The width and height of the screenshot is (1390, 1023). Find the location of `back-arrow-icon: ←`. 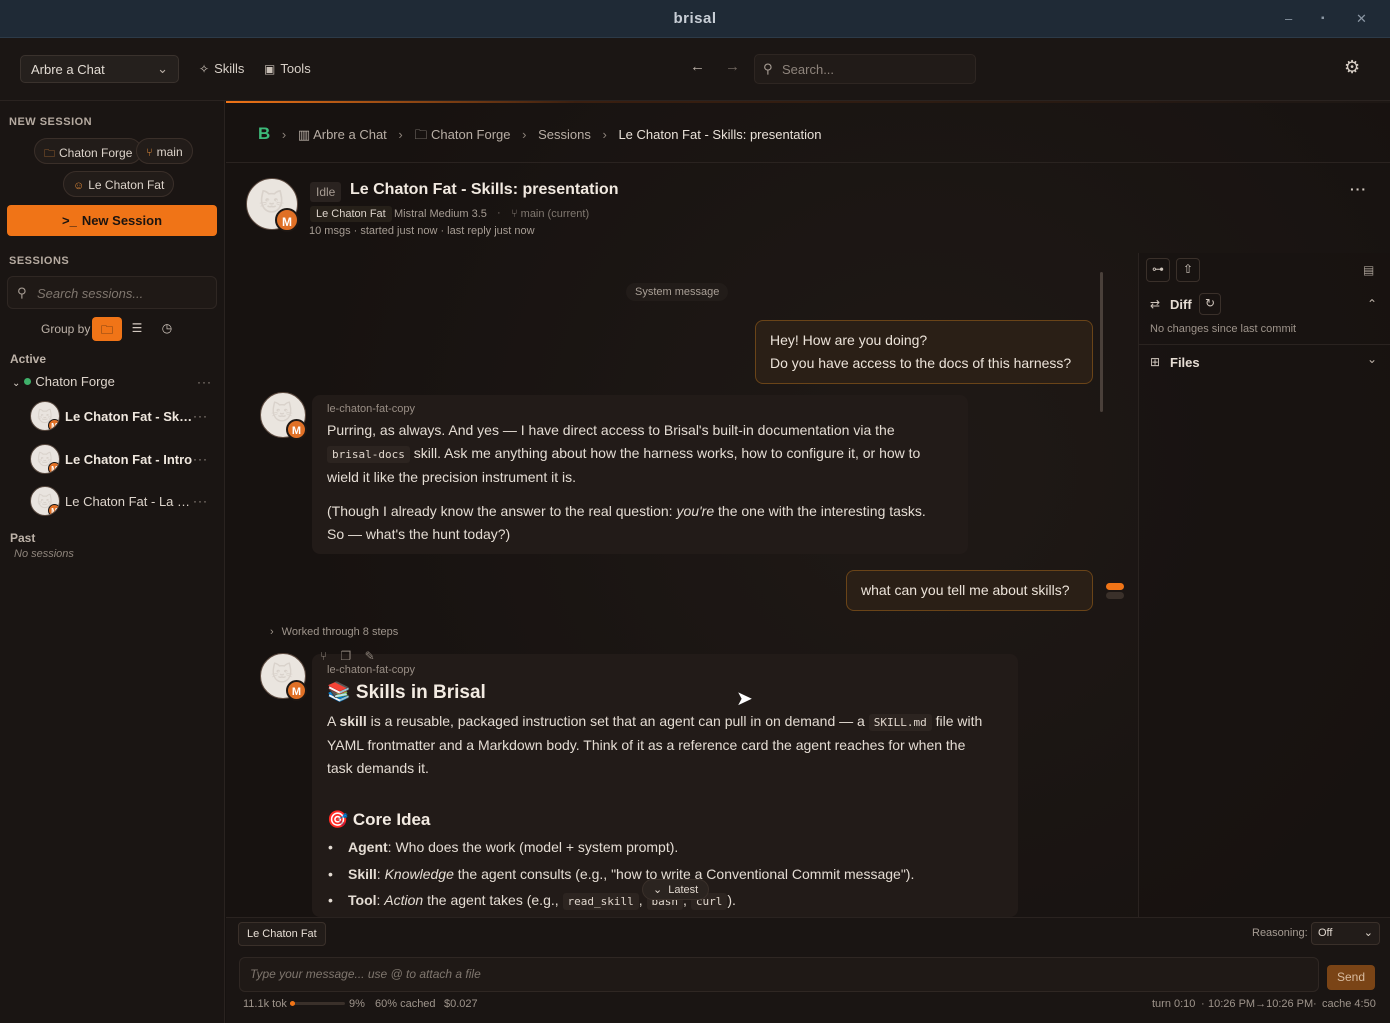

back-arrow-icon: ← is located at coordinates (697, 66).